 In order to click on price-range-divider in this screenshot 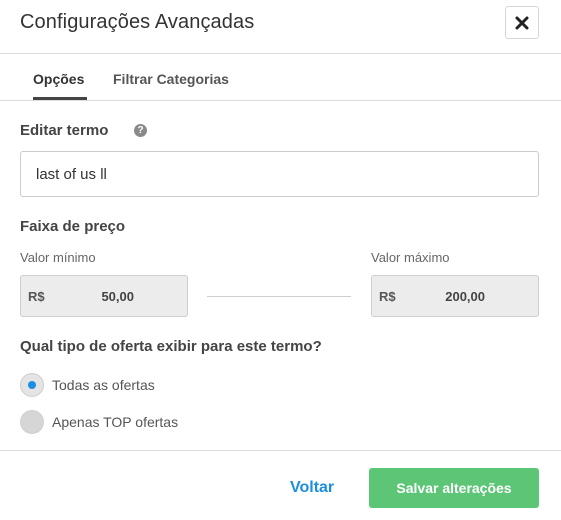, I will do `click(279, 296)`.